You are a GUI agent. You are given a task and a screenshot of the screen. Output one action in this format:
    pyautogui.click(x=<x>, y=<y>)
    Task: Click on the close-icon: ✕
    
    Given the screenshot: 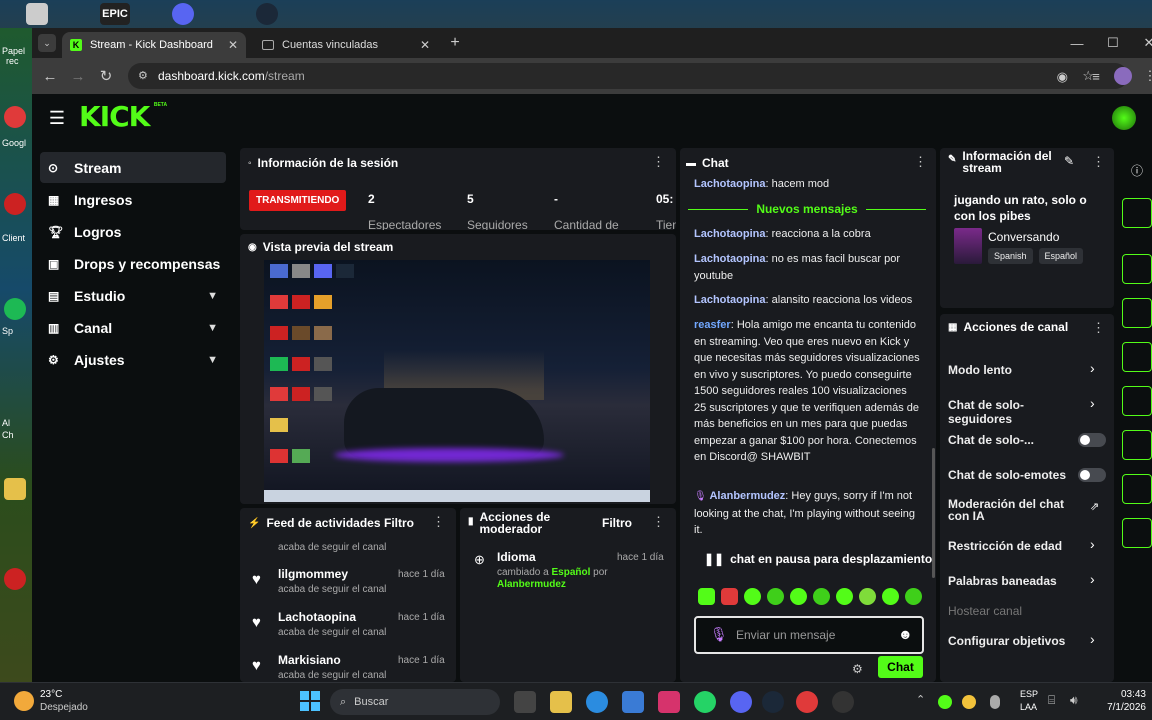 What is the action you would take?
    pyautogui.click(x=233, y=45)
    